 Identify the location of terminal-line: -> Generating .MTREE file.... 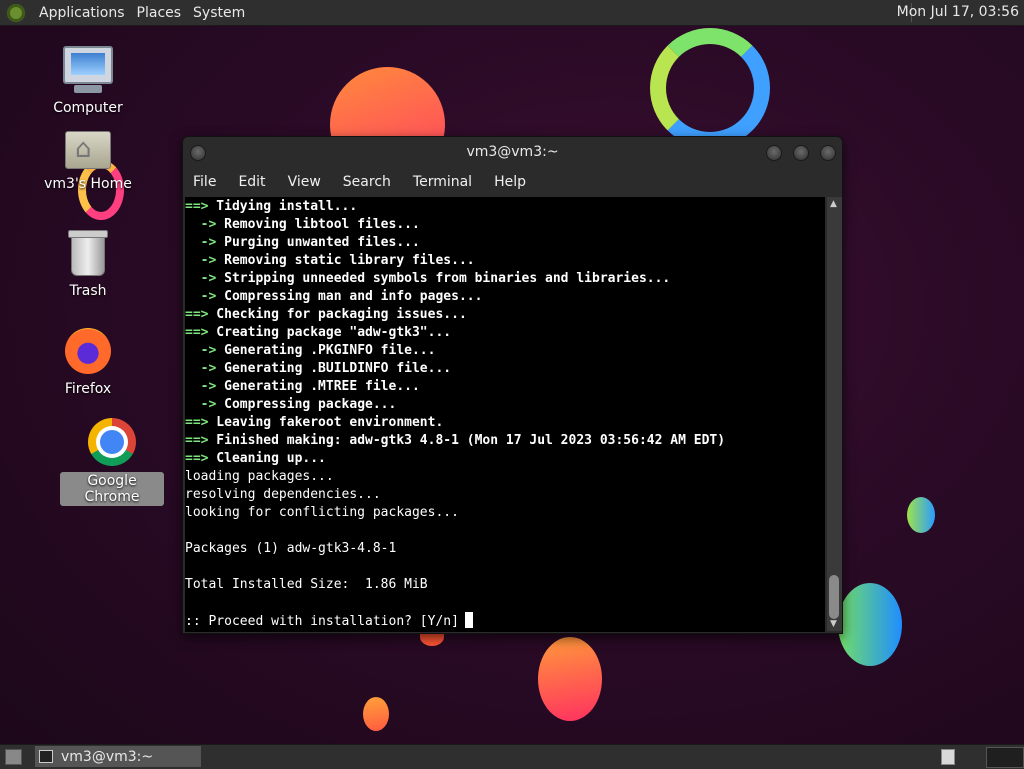
(505, 387).